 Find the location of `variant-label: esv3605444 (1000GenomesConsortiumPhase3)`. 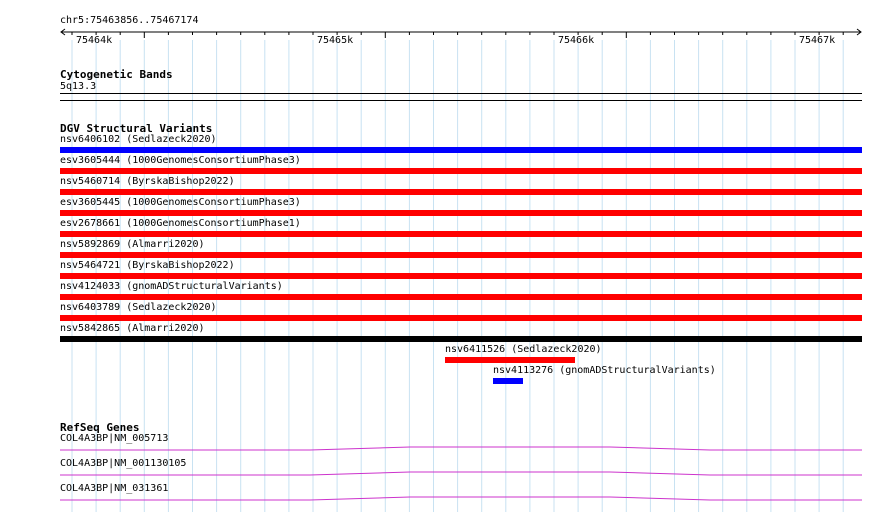

variant-label: esv3605444 (1000GenomesConsortiumPhase3) is located at coordinates (180, 161).